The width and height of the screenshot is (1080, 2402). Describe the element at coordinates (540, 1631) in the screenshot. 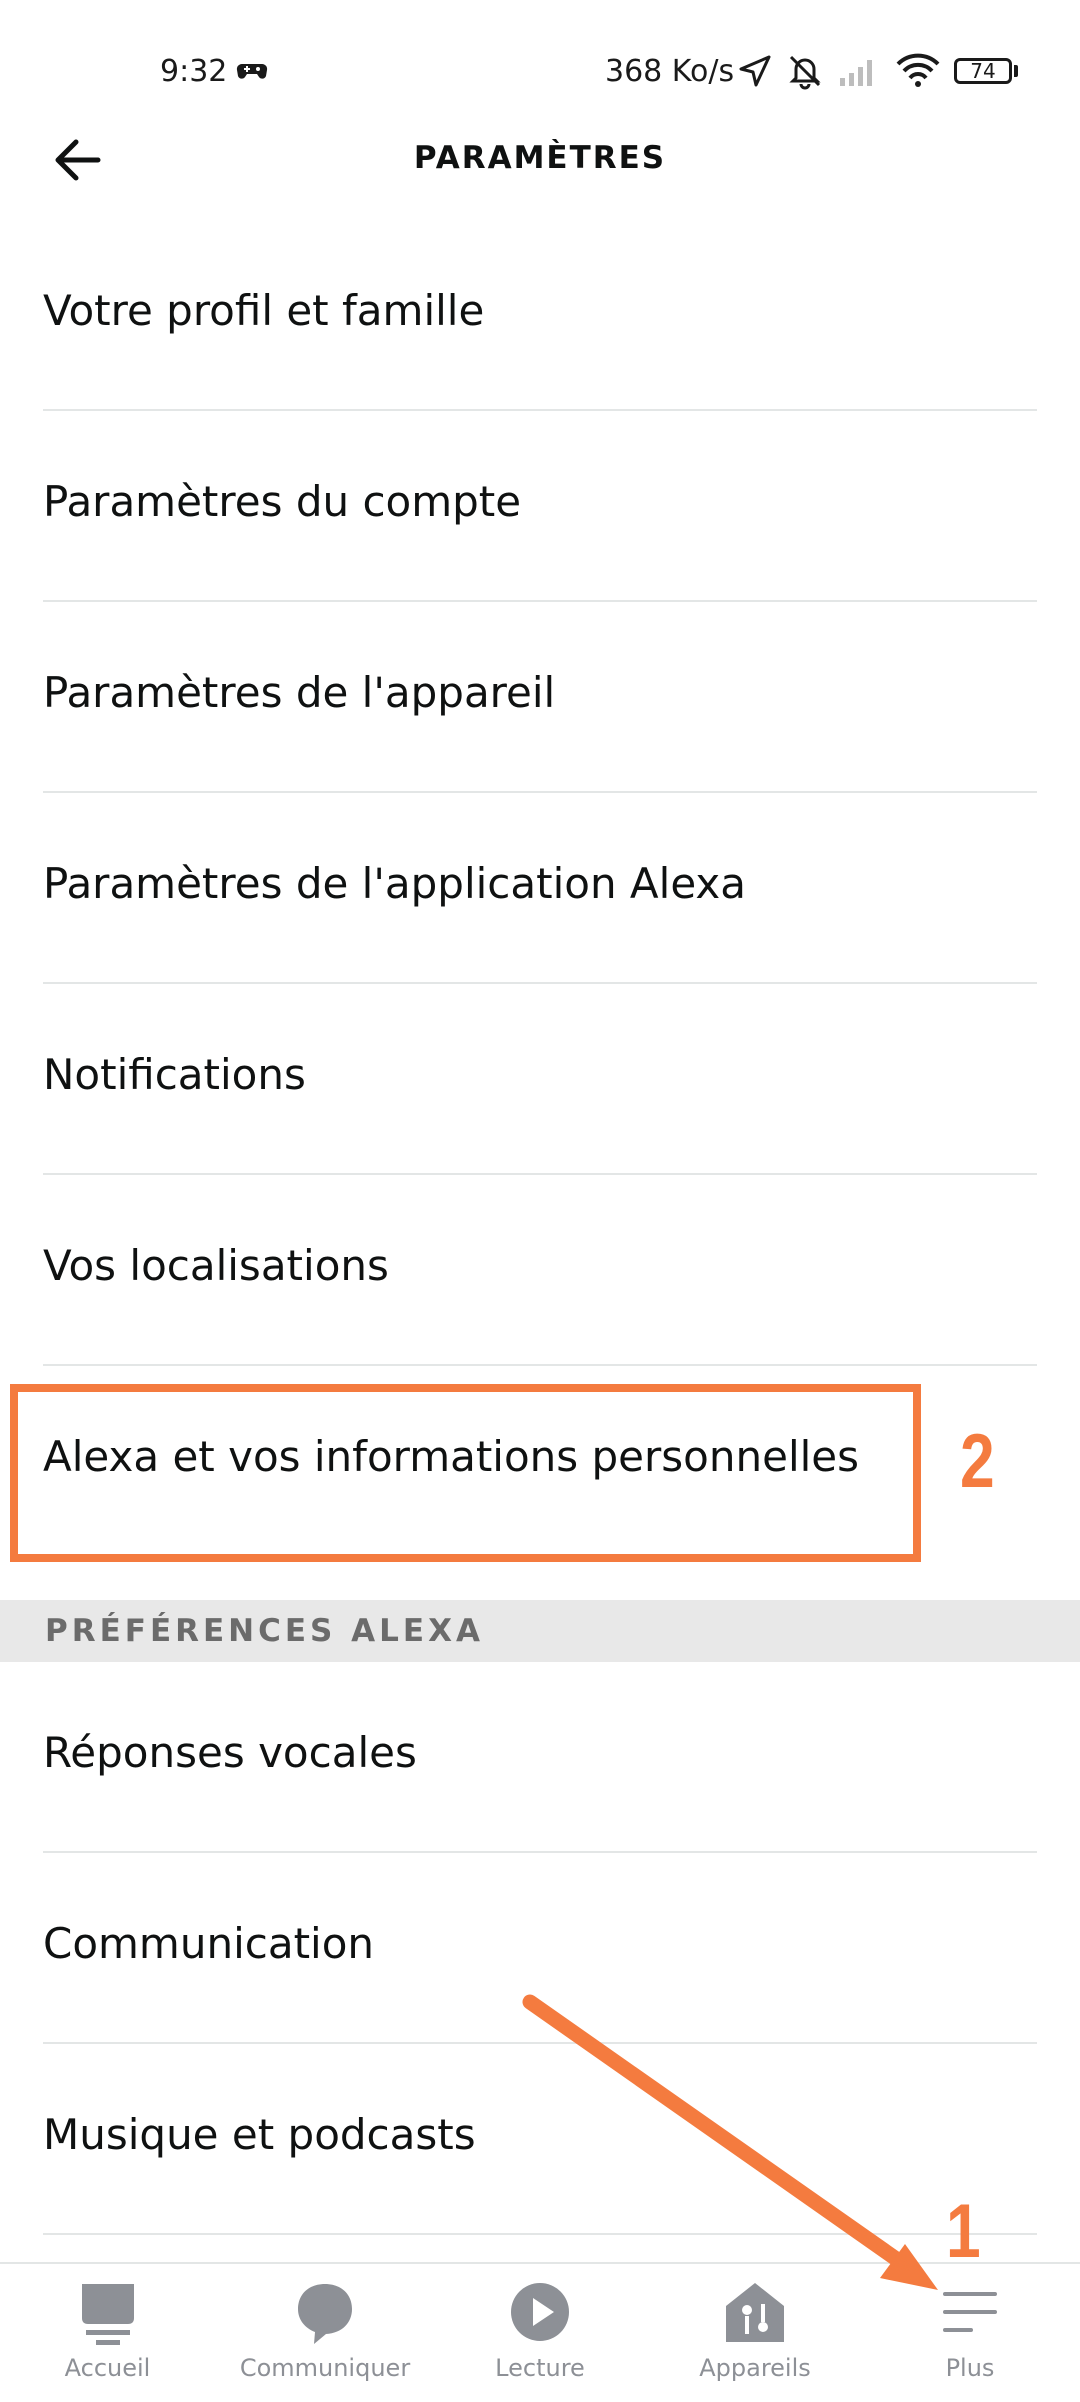

I see `section-header-alexa-preferences: PRÉFÉRENCES ALEXA` at that location.